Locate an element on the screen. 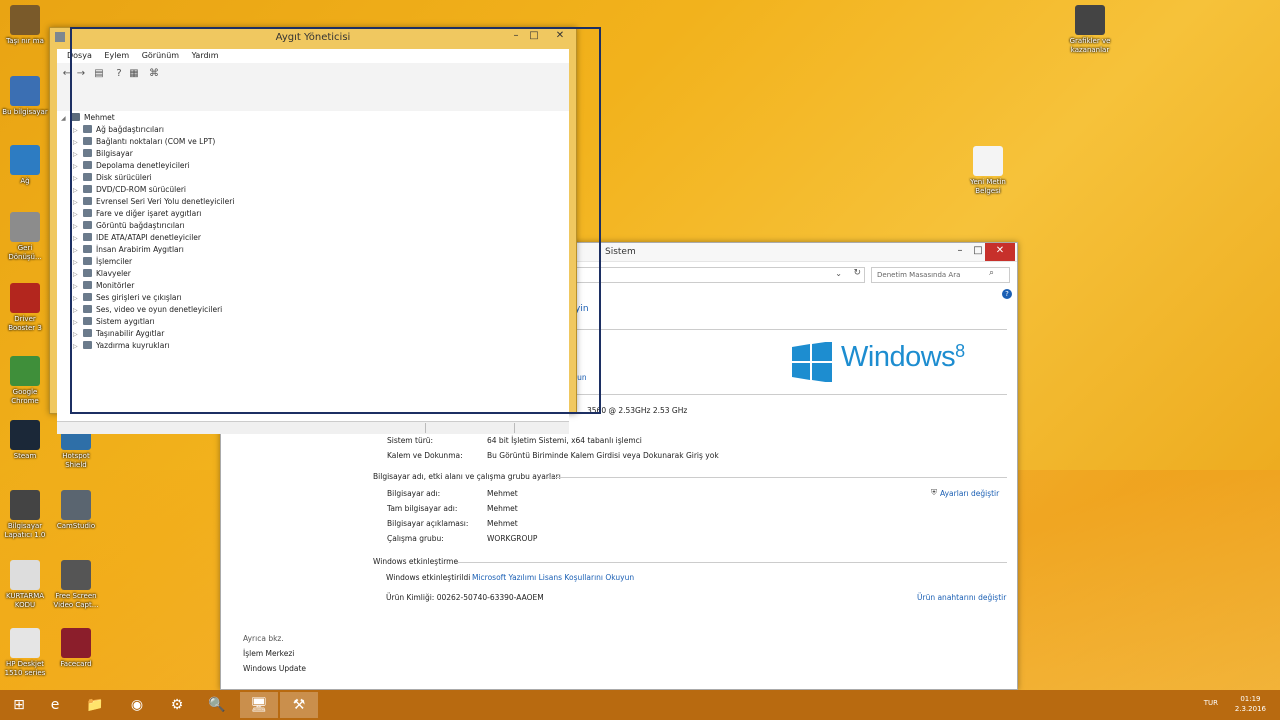  tree-node: ▷ Fare ve diğer işaret aygıtları is located at coordinates (137, 214).